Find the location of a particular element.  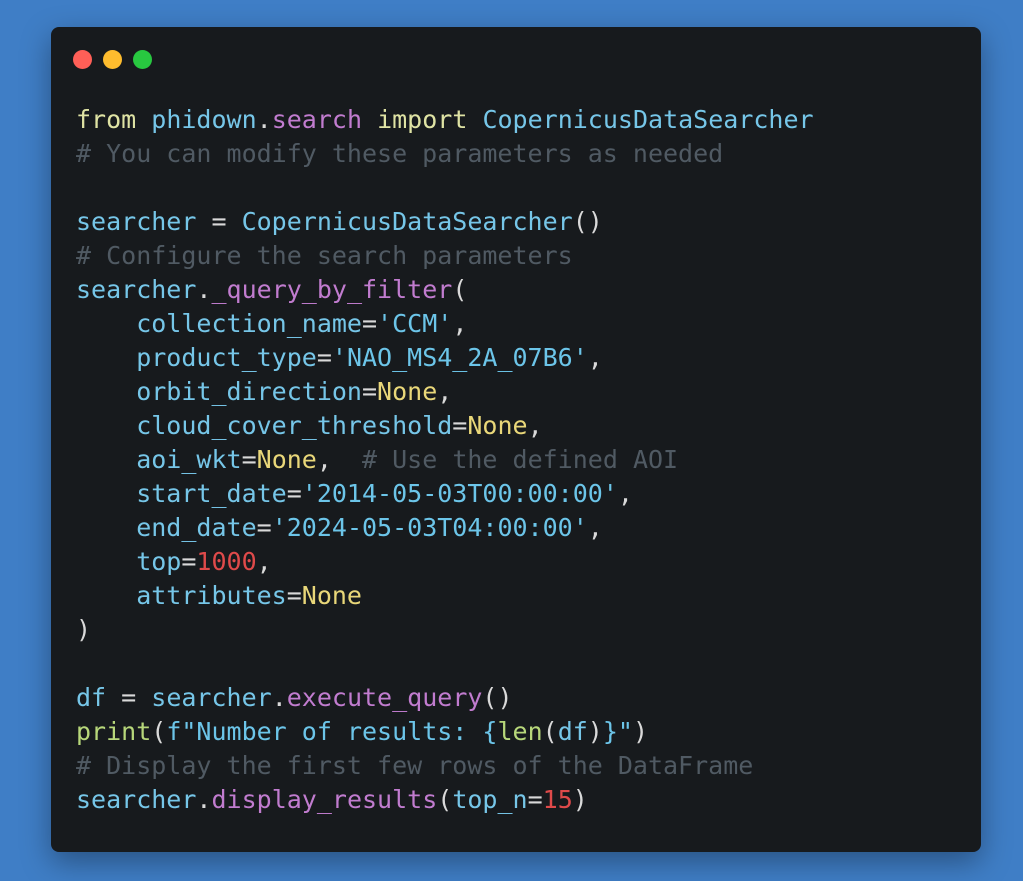

code-line: aoi_wkt=None, # Use the defined AOI is located at coordinates (518, 460).